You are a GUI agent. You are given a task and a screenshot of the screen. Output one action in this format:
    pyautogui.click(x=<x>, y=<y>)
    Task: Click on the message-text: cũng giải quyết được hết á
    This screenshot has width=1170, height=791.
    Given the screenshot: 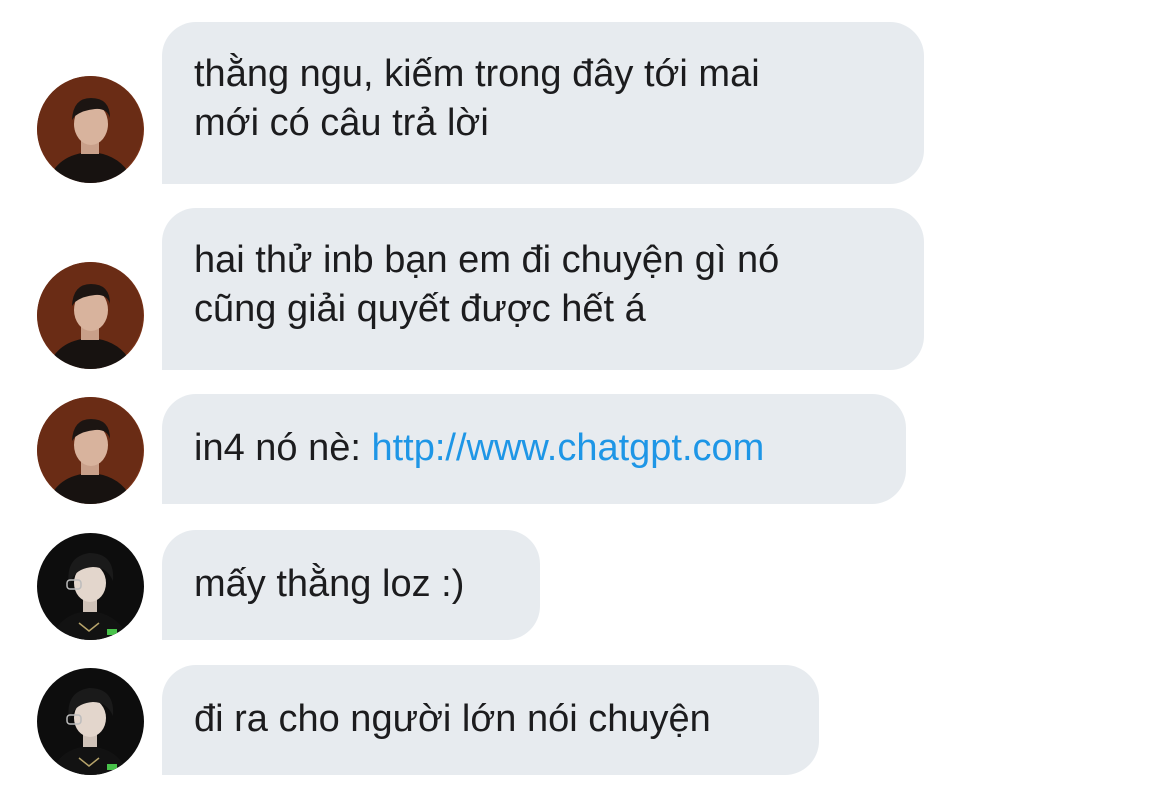 What is the action you would take?
    pyautogui.click(x=420, y=309)
    